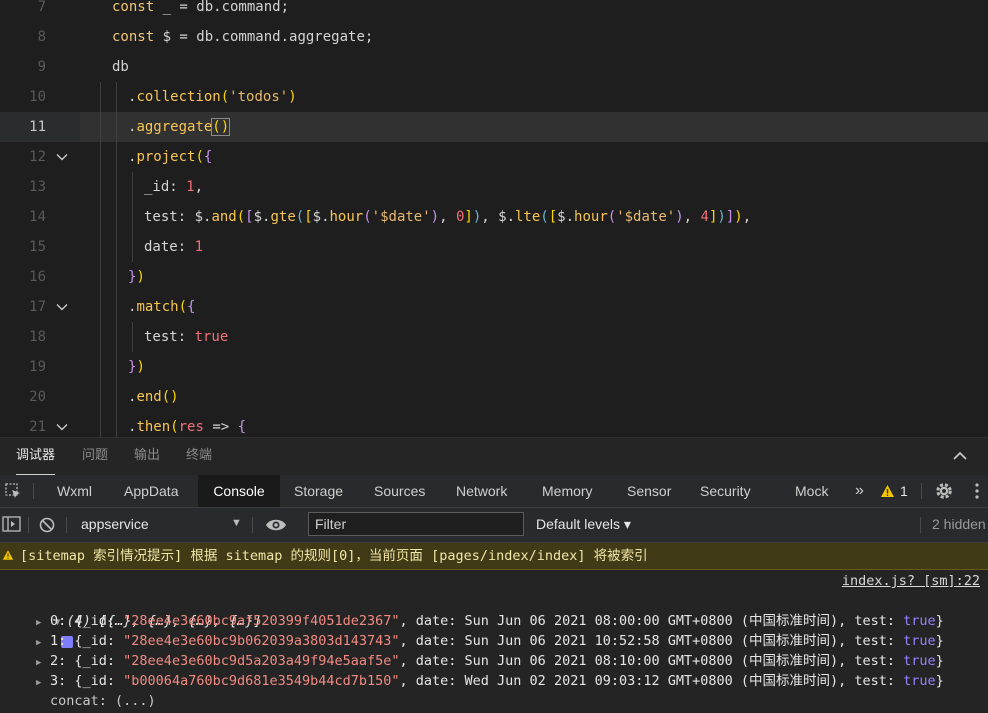  What do you see at coordinates (494, 247) in the screenshot?
I see `editor-line: 15 date: 1` at bounding box center [494, 247].